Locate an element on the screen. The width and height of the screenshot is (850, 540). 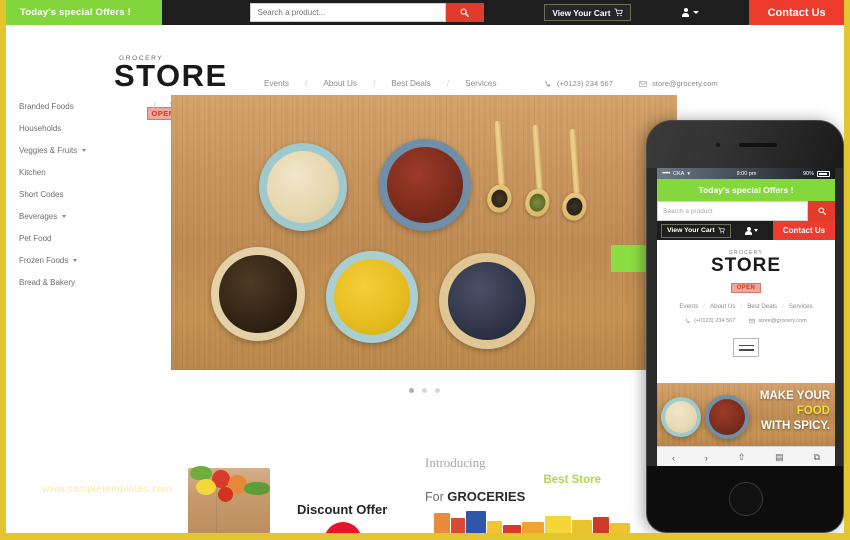
status-right: 90% is located at coordinates (816, 173).